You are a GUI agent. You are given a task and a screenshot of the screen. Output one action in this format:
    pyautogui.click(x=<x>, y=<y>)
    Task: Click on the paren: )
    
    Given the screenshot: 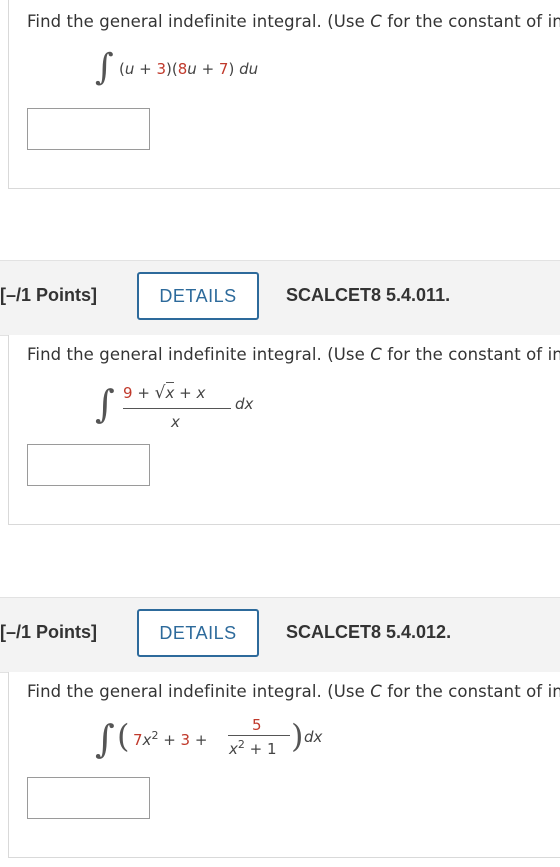 What is the action you would take?
    pyautogui.click(x=231, y=69)
    